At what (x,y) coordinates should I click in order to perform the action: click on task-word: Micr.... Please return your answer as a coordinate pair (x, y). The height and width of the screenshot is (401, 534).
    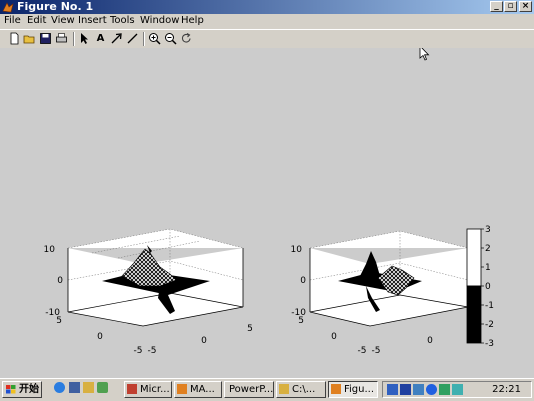
    Looking at the image, I should click on (148, 389).